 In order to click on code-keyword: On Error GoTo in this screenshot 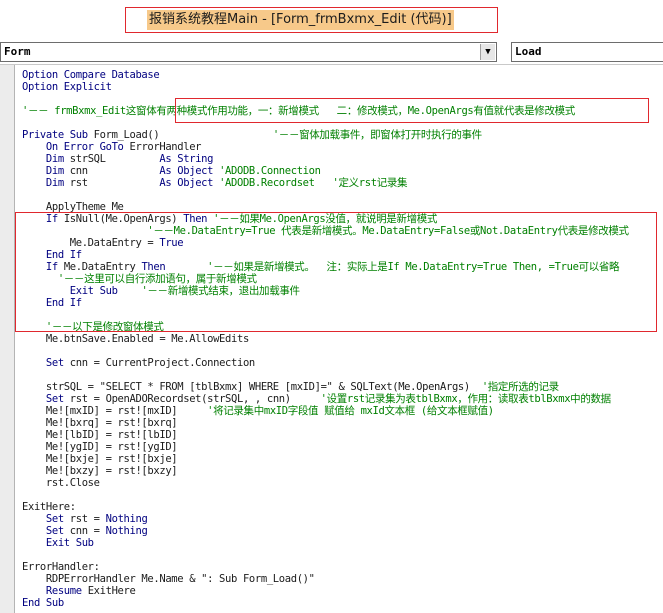, I will do `click(76, 147)`.